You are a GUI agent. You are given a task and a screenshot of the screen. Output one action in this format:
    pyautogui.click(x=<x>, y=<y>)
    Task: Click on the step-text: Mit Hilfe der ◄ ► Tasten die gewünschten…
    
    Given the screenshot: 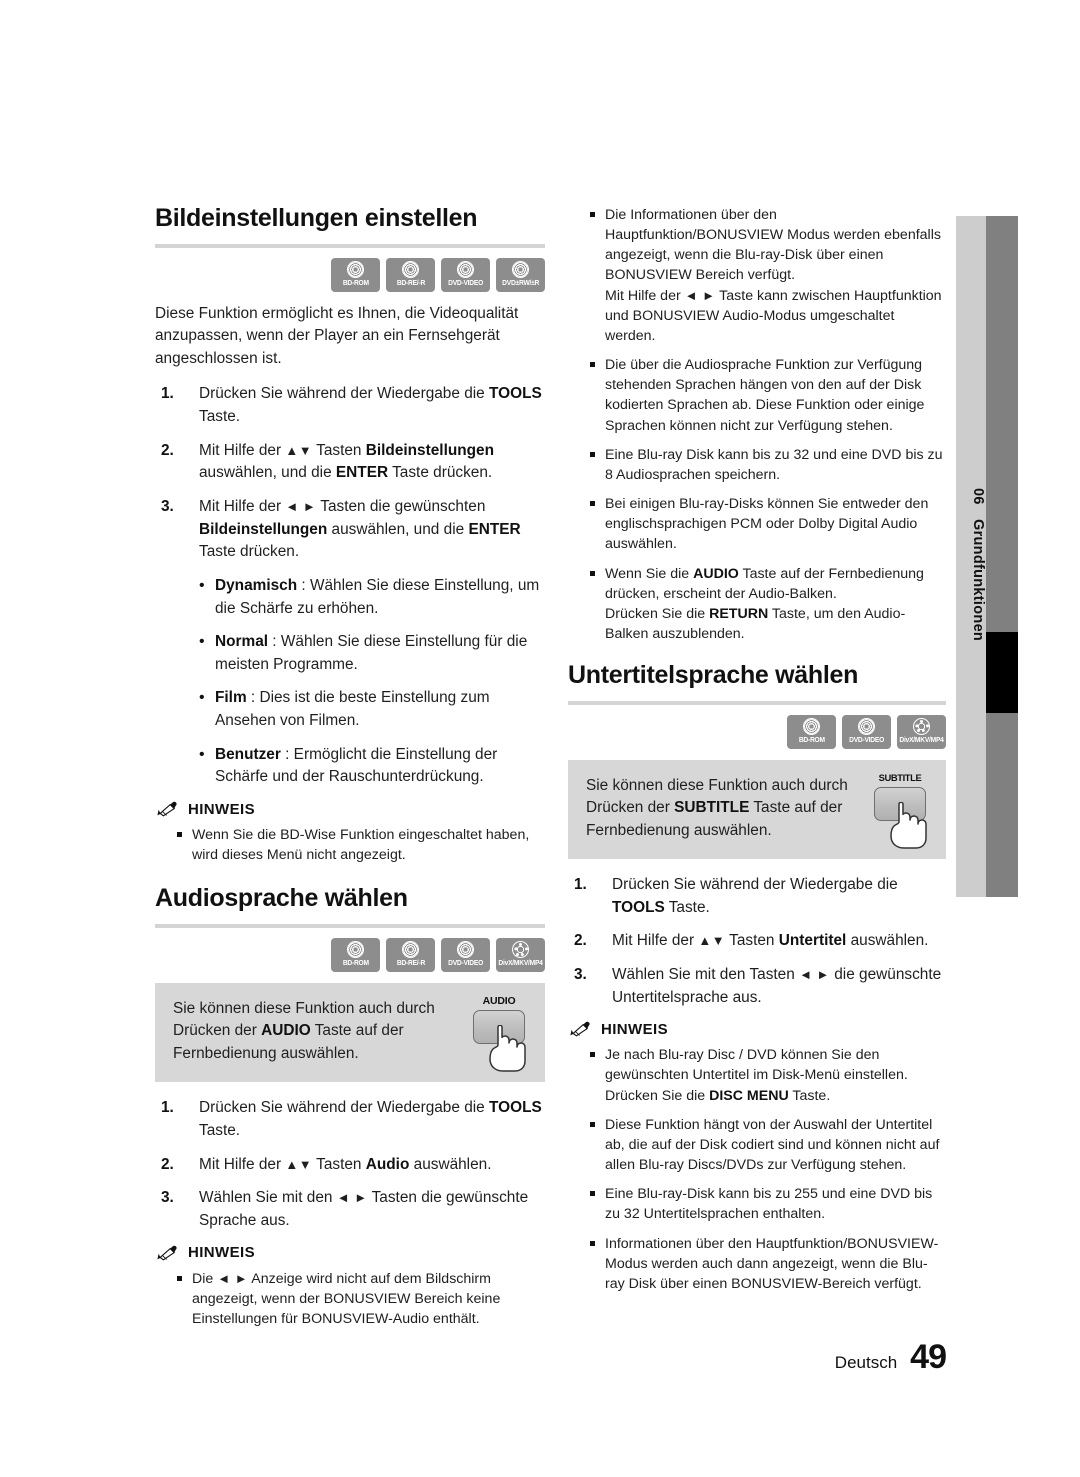 What is the action you would take?
    pyautogui.click(x=360, y=529)
    